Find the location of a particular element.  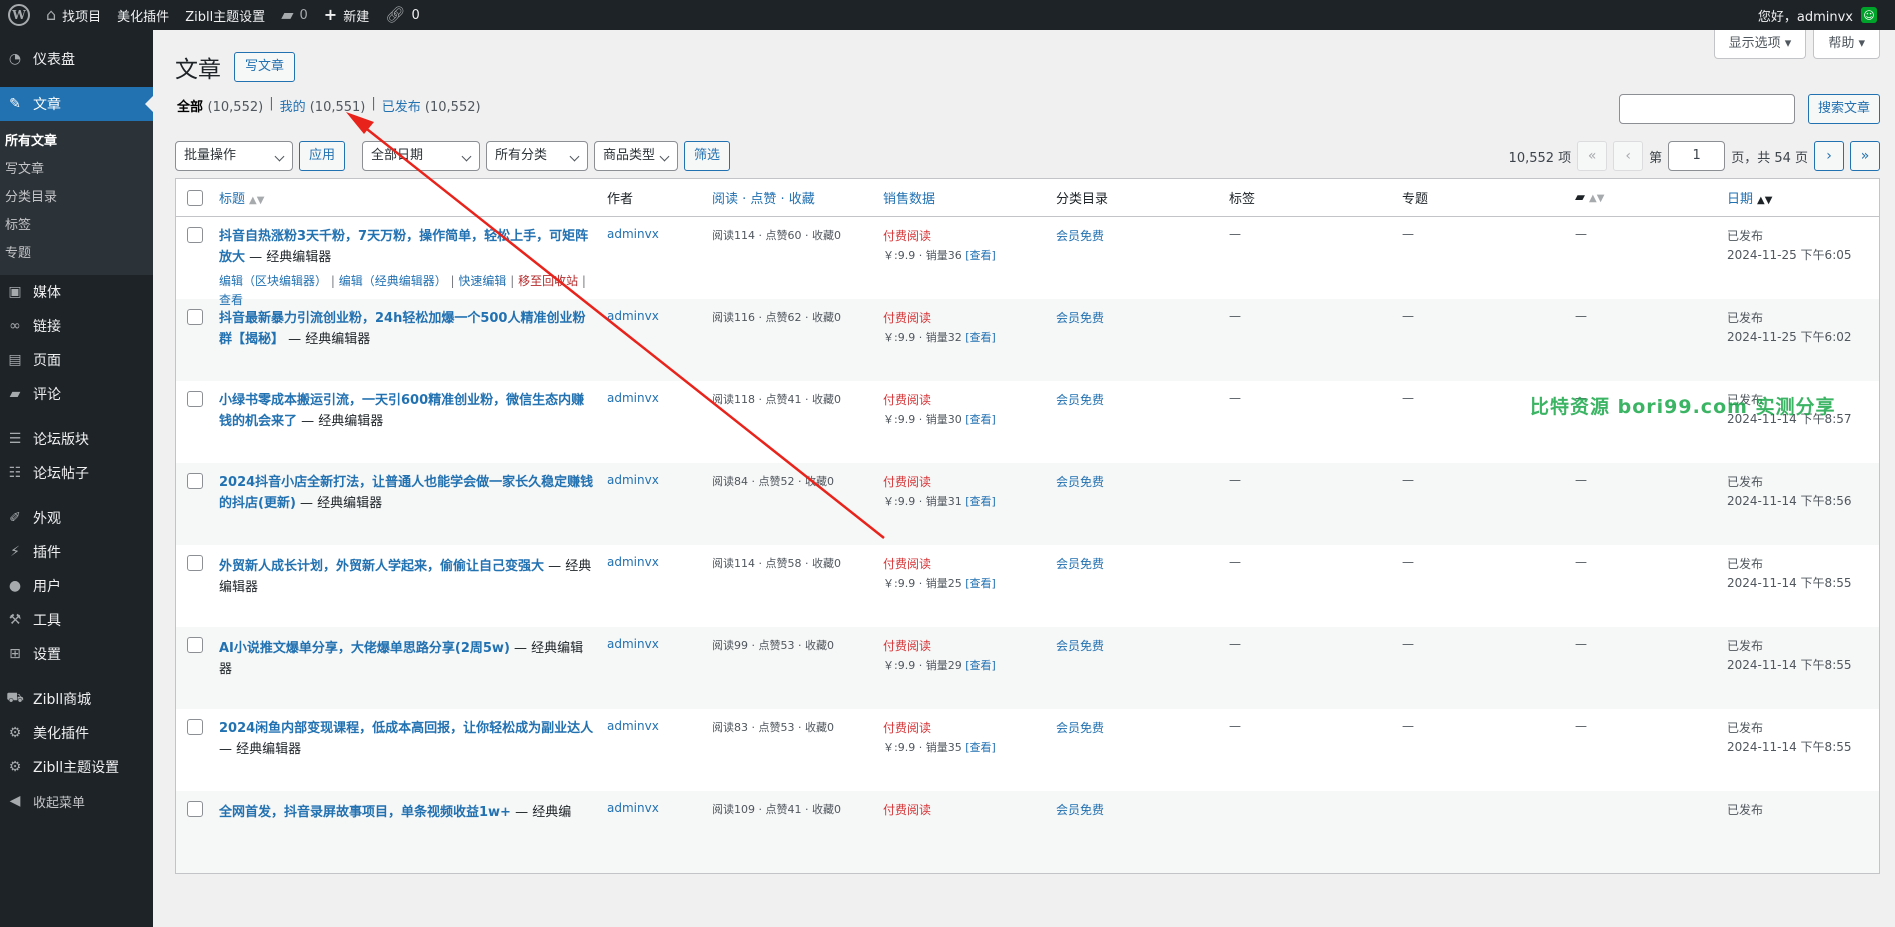

post-title-link: 抖音最新暴力引流创业粉，24h轻松加爆一个500人精准创业粉群【揭秘】 is located at coordinates (402, 329).